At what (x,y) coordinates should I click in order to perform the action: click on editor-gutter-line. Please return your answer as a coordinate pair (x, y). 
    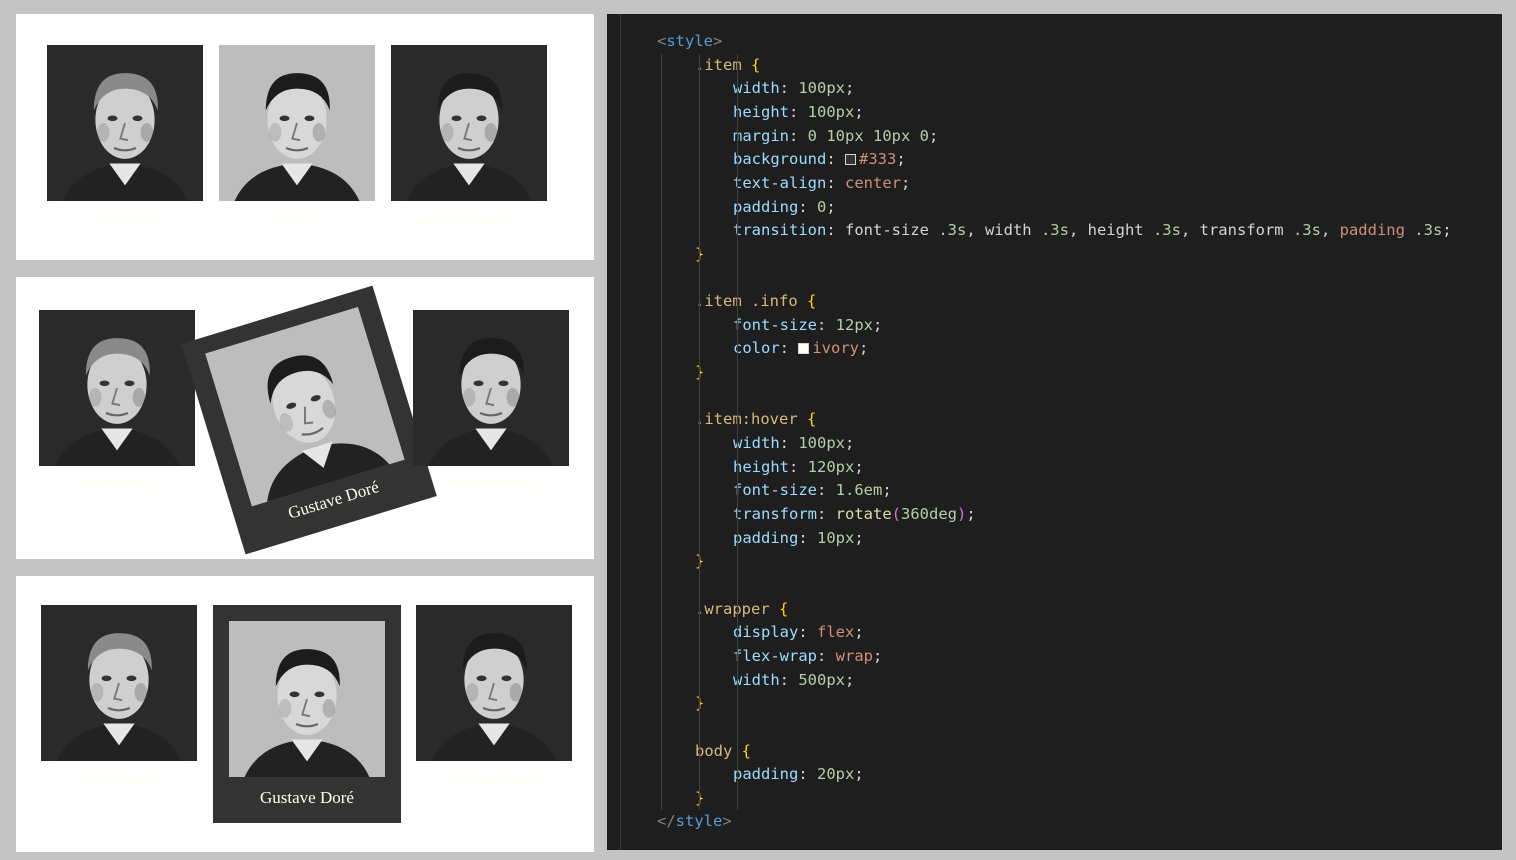
    Looking at the image, I should click on (620, 432).